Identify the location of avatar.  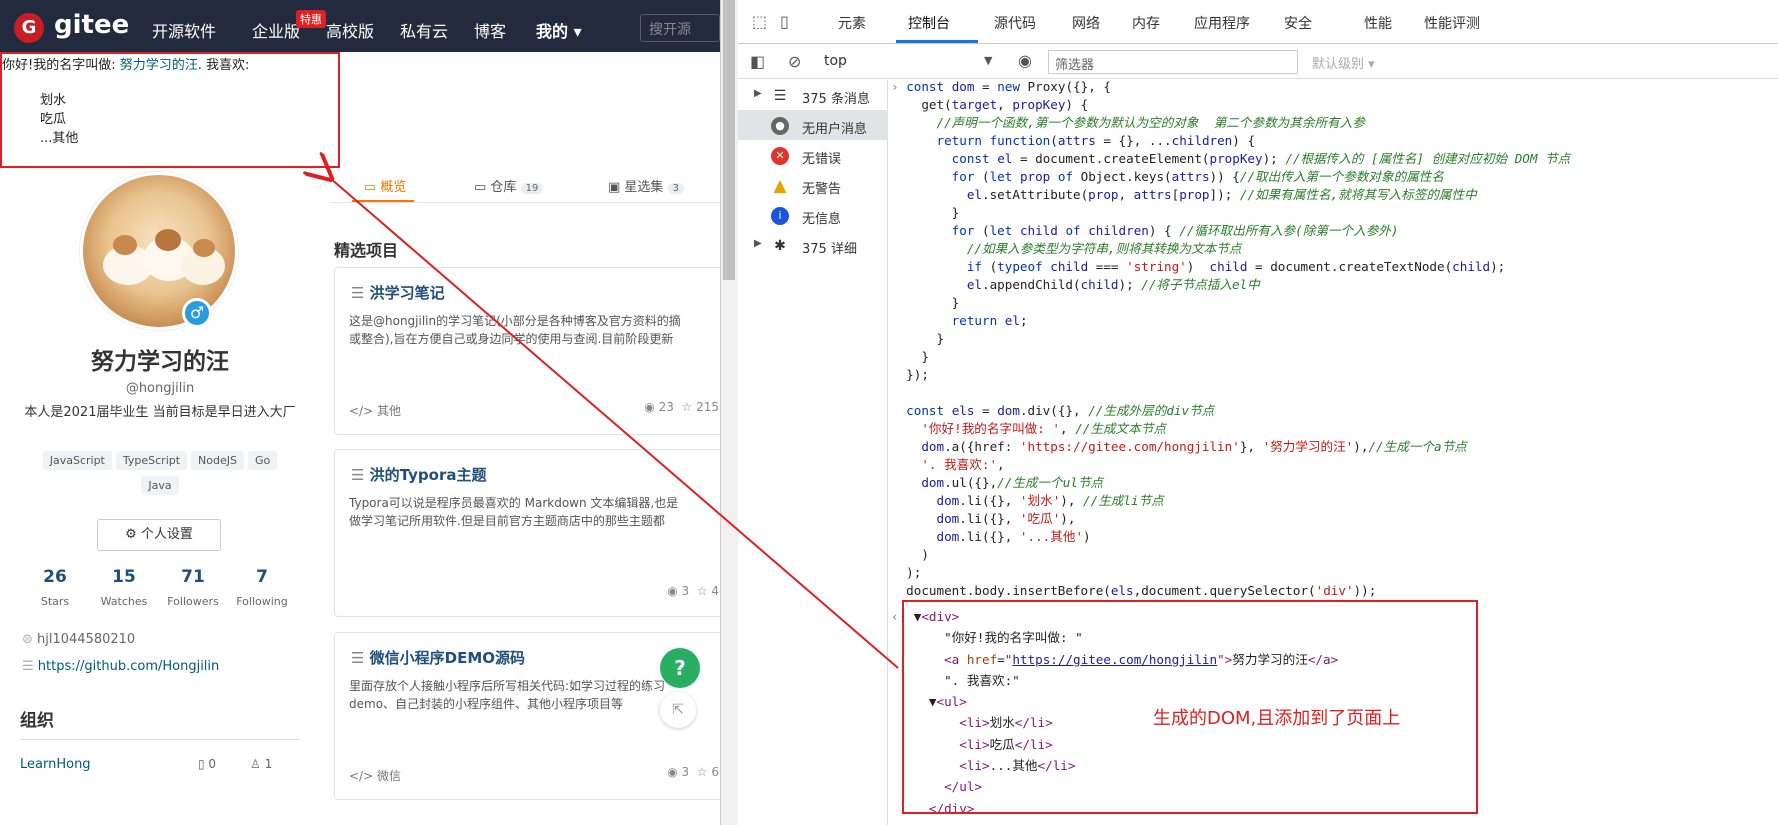
(159, 251).